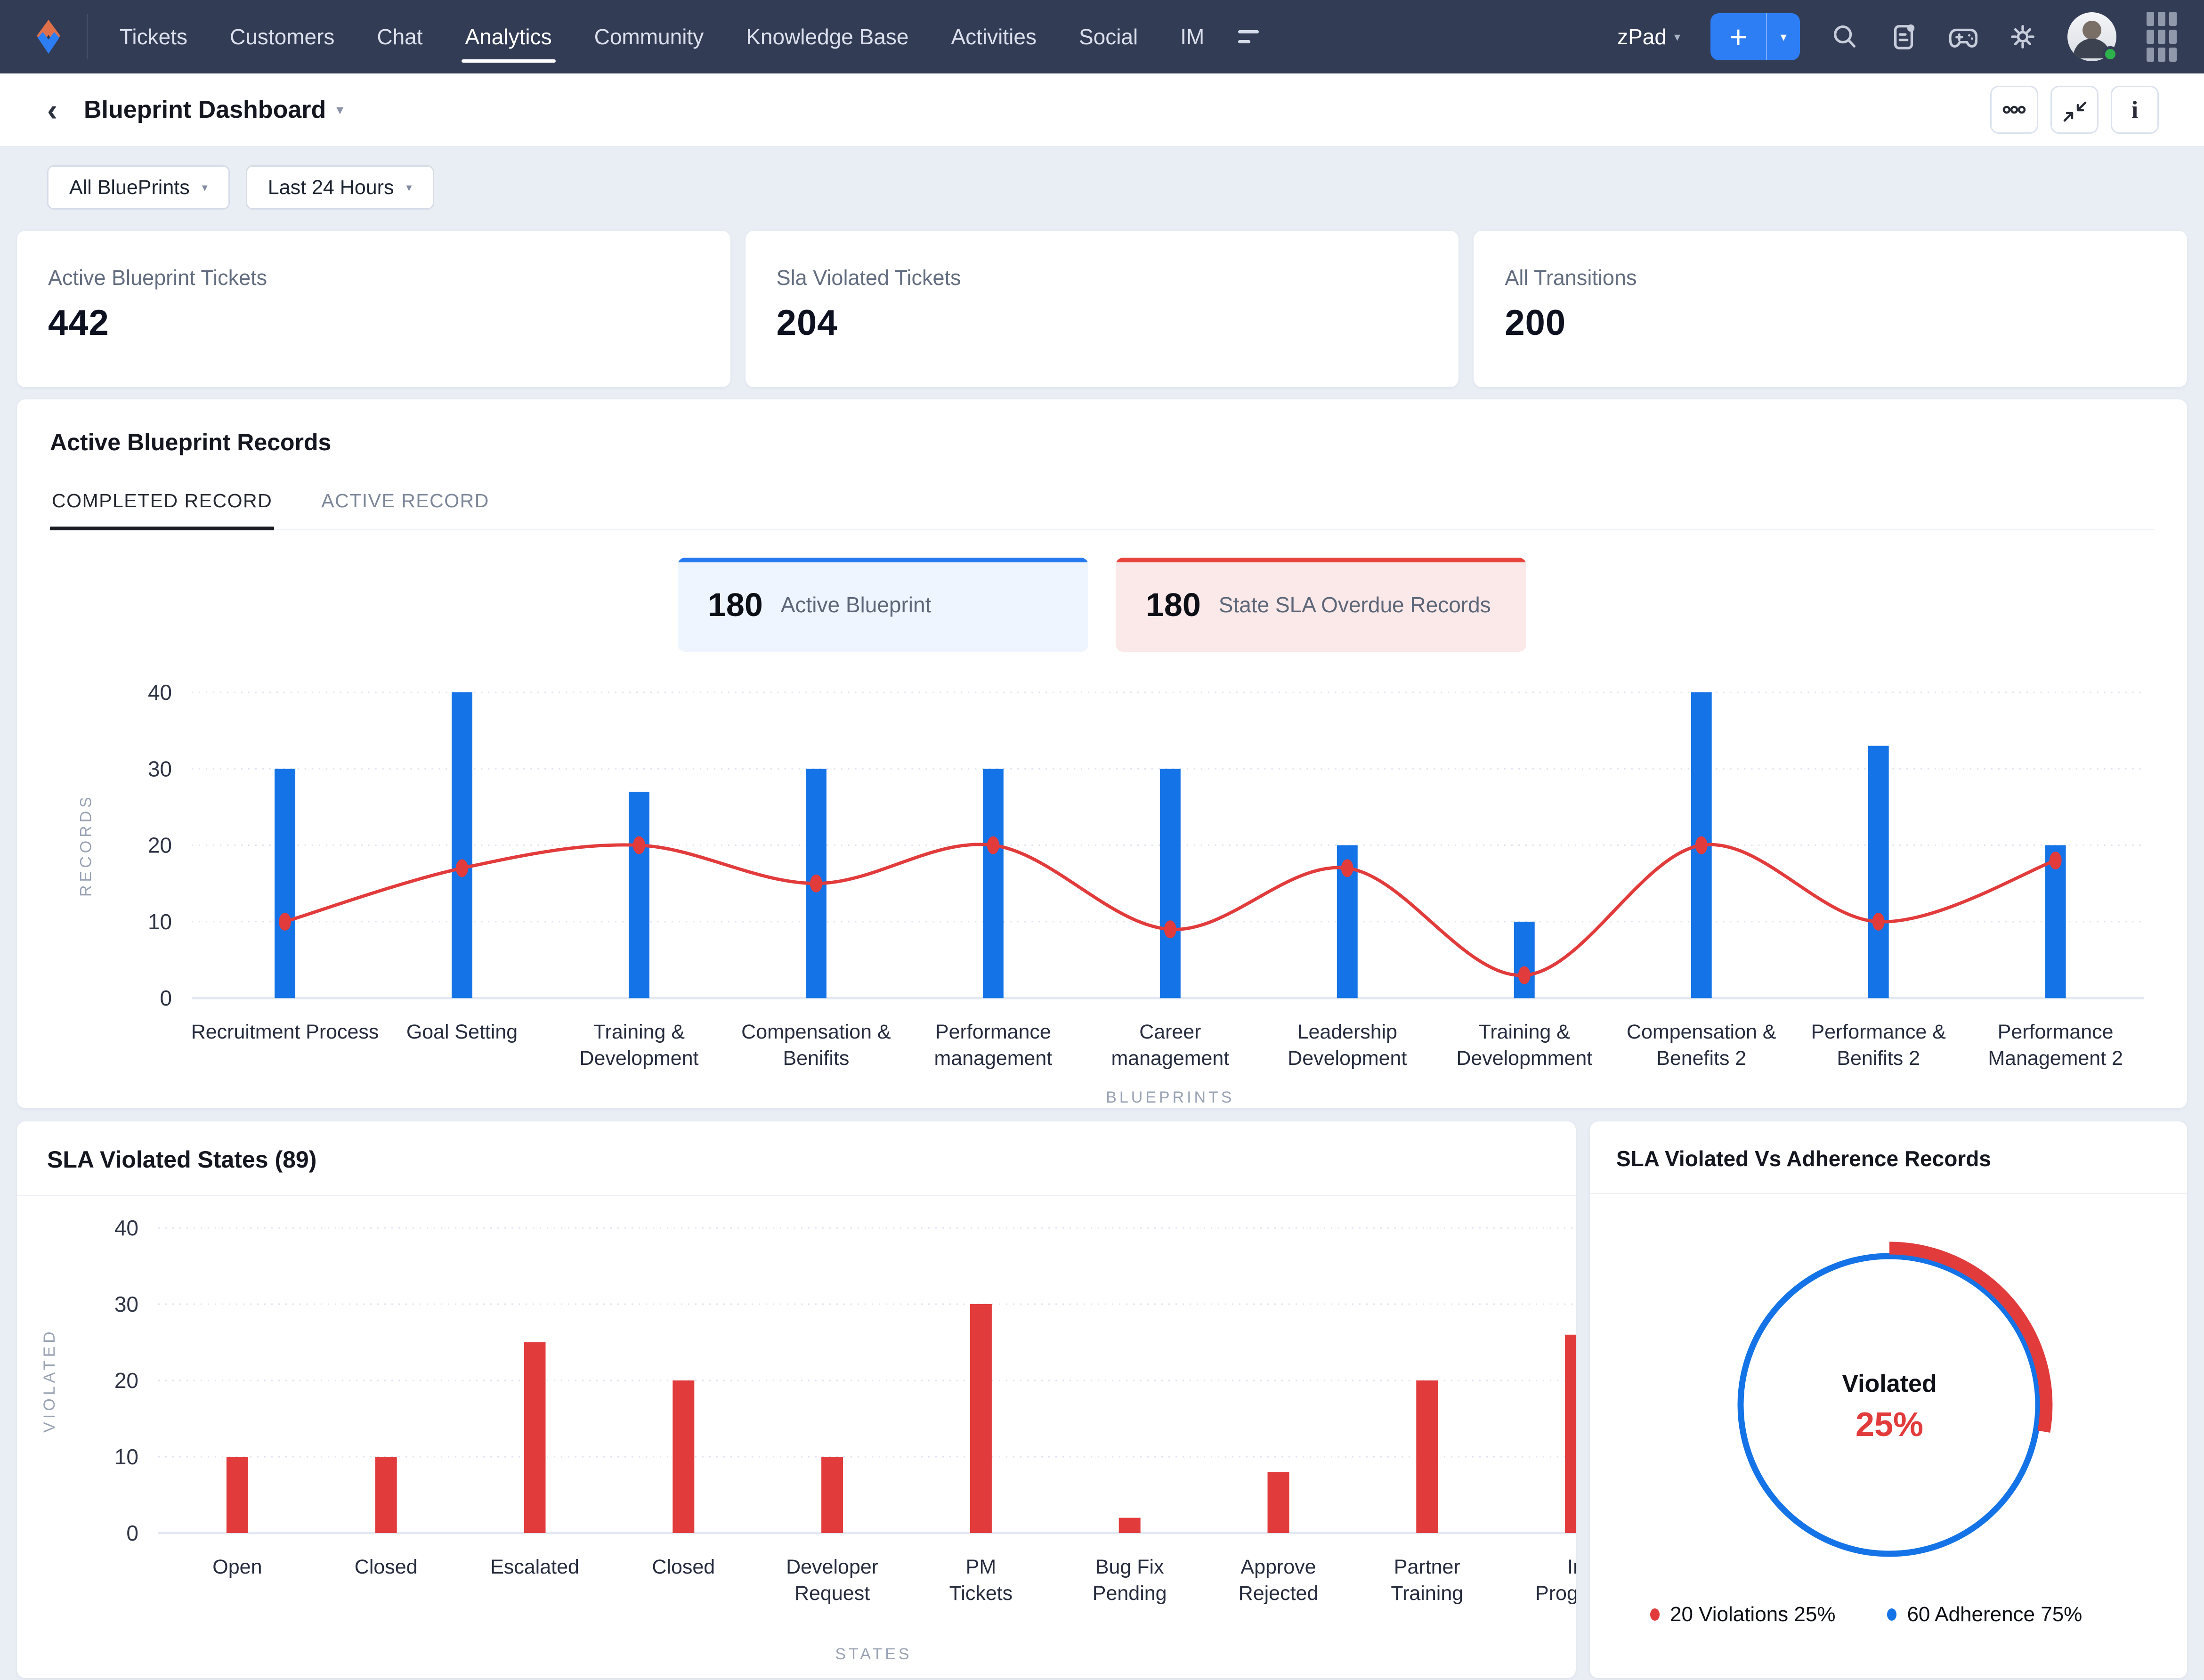  What do you see at coordinates (205, 109) in the screenshot?
I see `page-title: Blueprint Dashboard` at bounding box center [205, 109].